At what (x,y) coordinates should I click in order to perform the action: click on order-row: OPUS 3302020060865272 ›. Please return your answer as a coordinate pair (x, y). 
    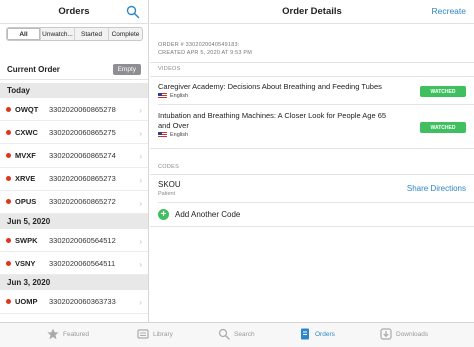
    Looking at the image, I should click on (74, 202).